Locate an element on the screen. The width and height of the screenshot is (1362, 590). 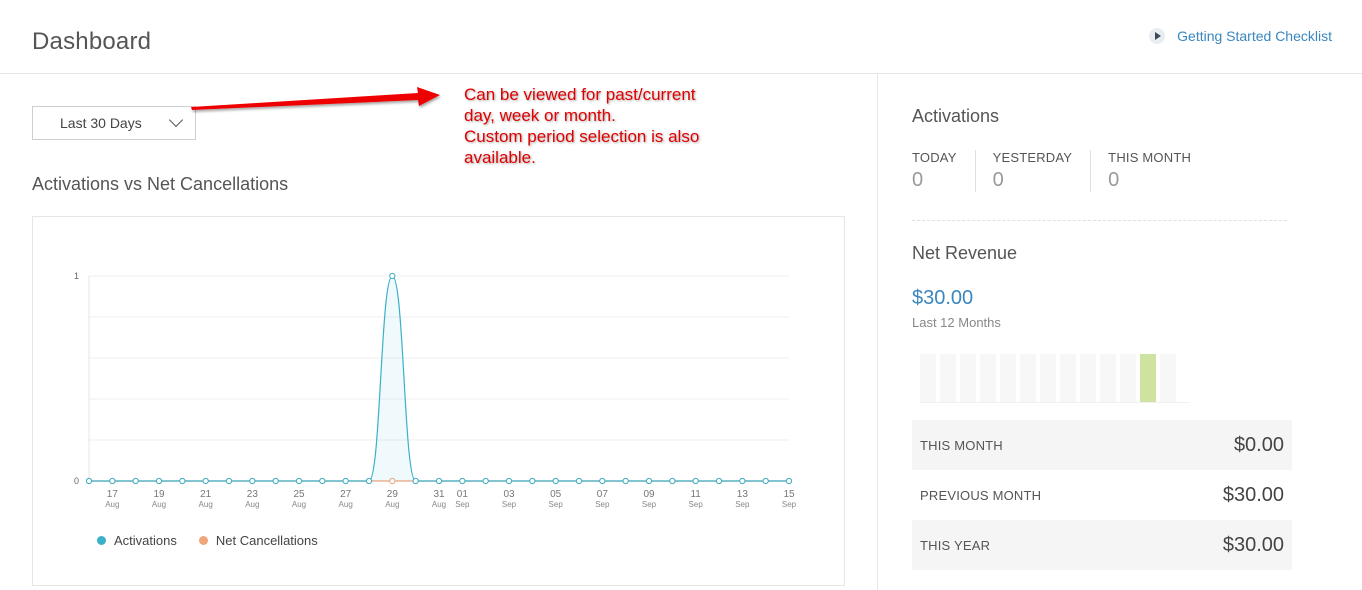
chart-legend: Activations Net Cancellations is located at coordinates (218, 540).